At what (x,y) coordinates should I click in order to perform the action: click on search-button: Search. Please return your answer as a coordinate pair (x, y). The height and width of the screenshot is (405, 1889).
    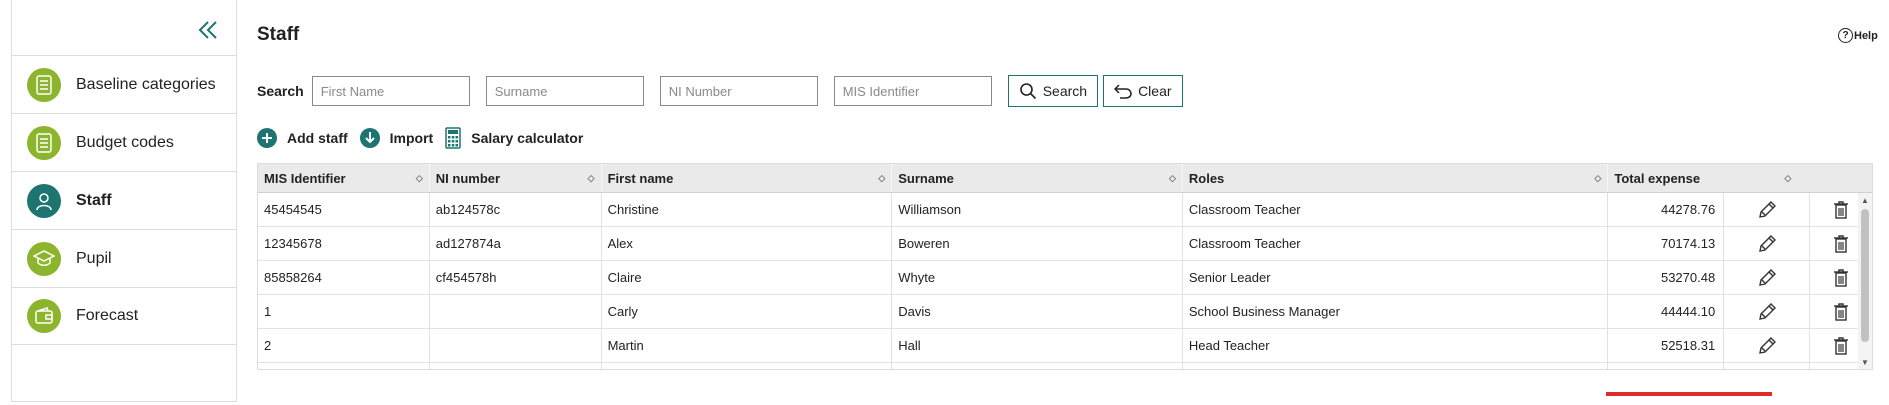
    Looking at the image, I should click on (1053, 91).